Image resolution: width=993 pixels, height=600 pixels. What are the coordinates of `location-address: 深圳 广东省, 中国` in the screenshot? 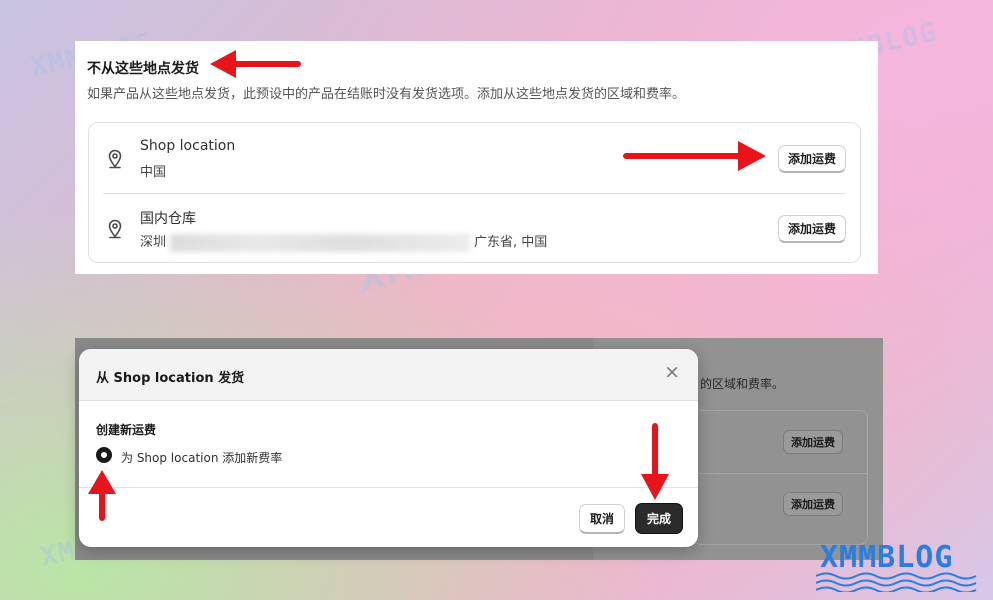 It's located at (343, 241).